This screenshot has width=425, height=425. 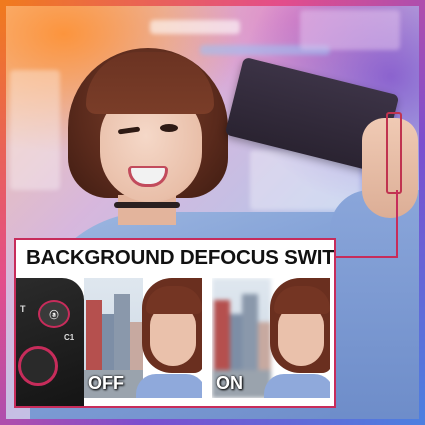 I want to click on remote-t-label: T, so click(x=23, y=309).